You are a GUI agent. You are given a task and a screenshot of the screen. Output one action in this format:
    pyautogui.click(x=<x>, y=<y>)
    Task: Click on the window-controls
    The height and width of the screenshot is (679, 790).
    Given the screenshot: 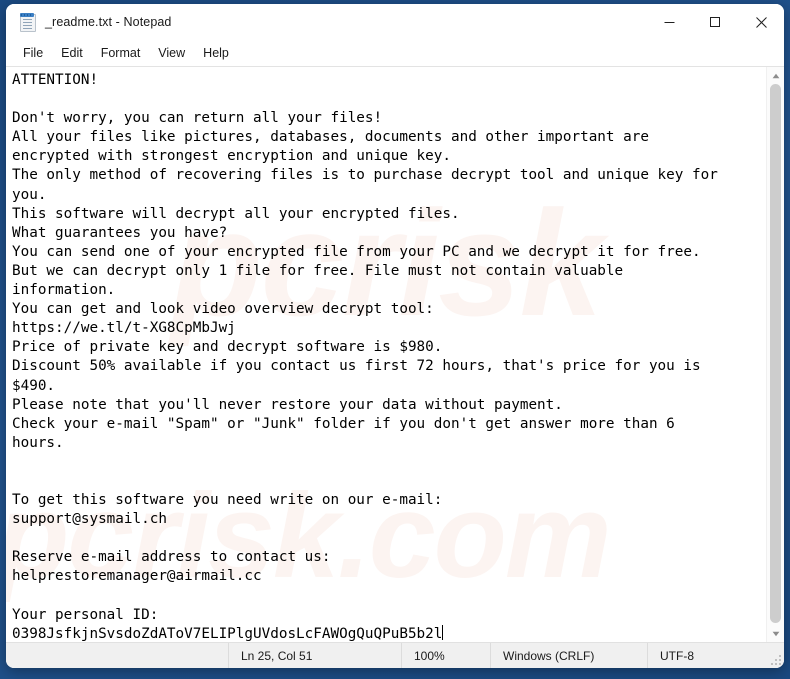 What is the action you would take?
    pyautogui.click(x=715, y=22)
    